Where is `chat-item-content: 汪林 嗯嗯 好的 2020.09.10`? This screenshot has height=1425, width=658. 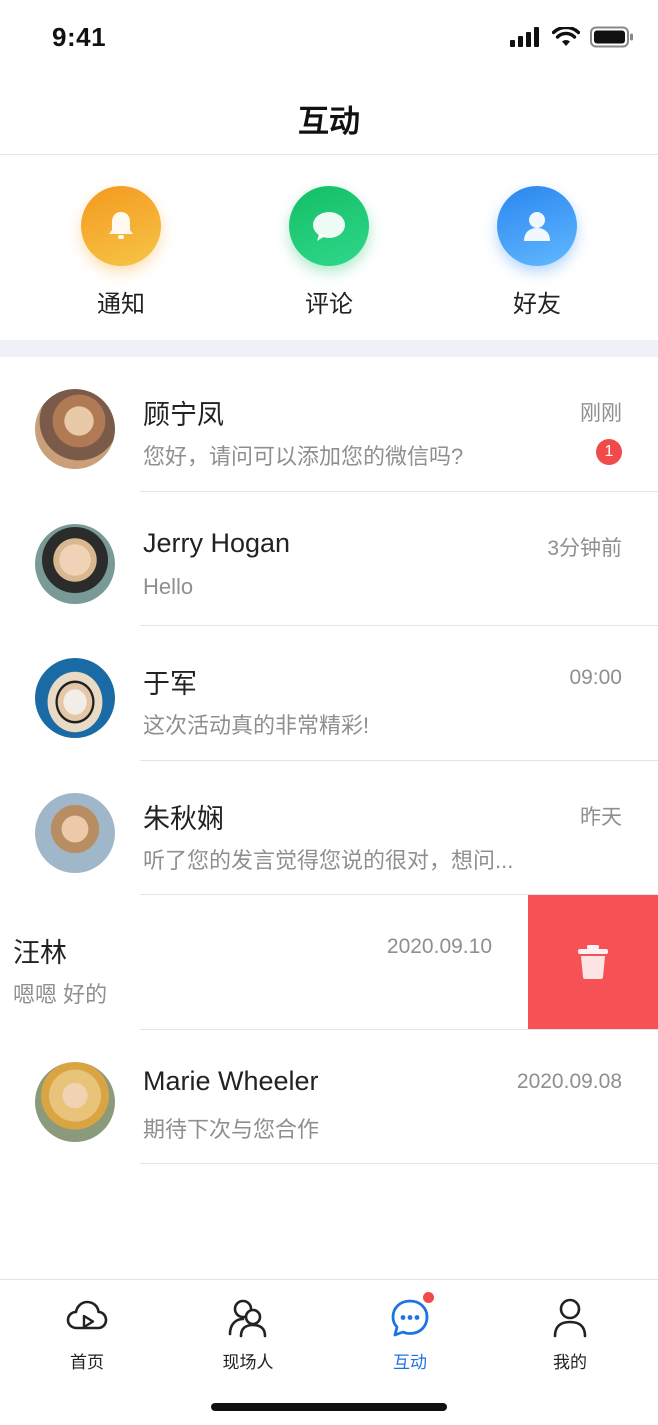 chat-item-content: 汪林 嗯嗯 好的 2020.09.10 is located at coordinates (264, 962).